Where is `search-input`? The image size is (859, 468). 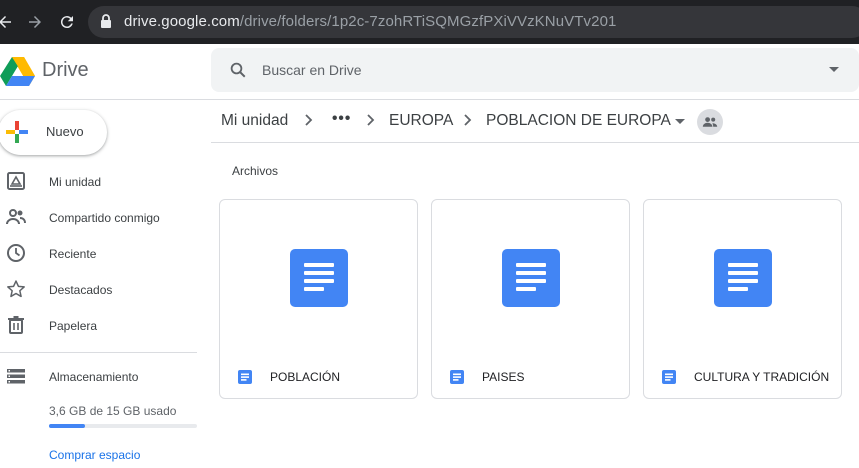 search-input is located at coordinates (522, 70).